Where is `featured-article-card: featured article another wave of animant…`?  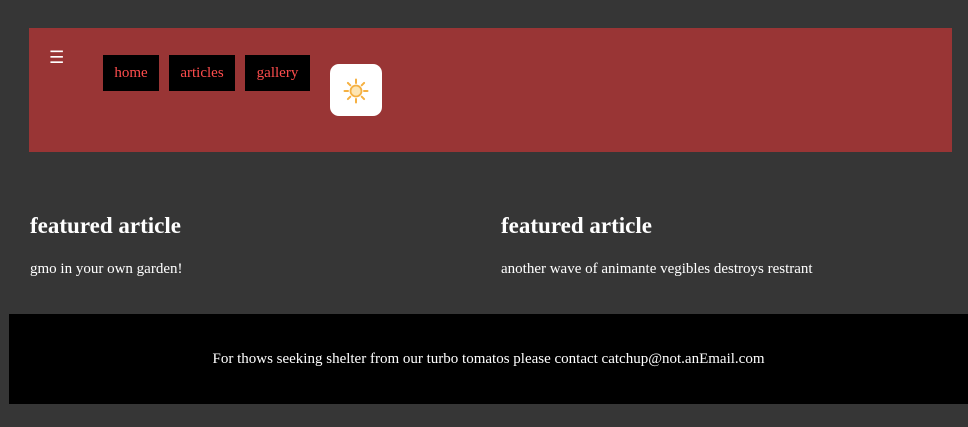 featured-article-card: featured article another wave of animant… is located at coordinates (721, 245).